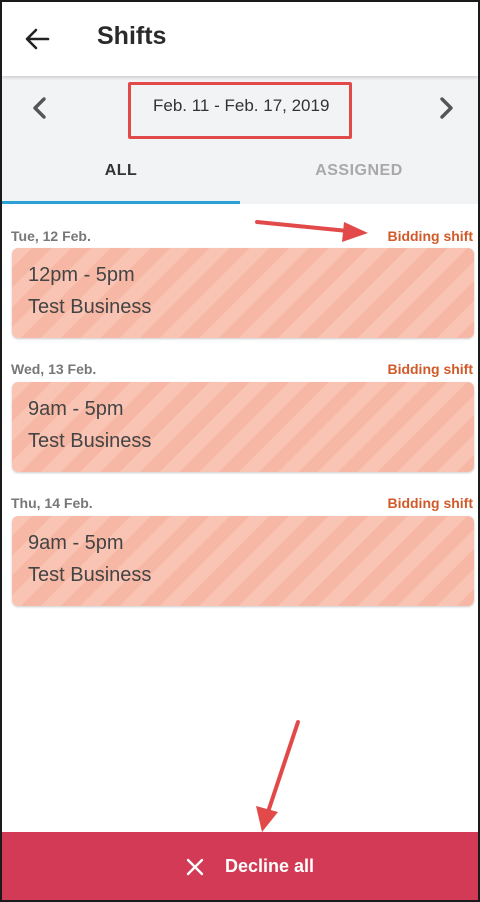  I want to click on active-tab-indicator, so click(121, 202).